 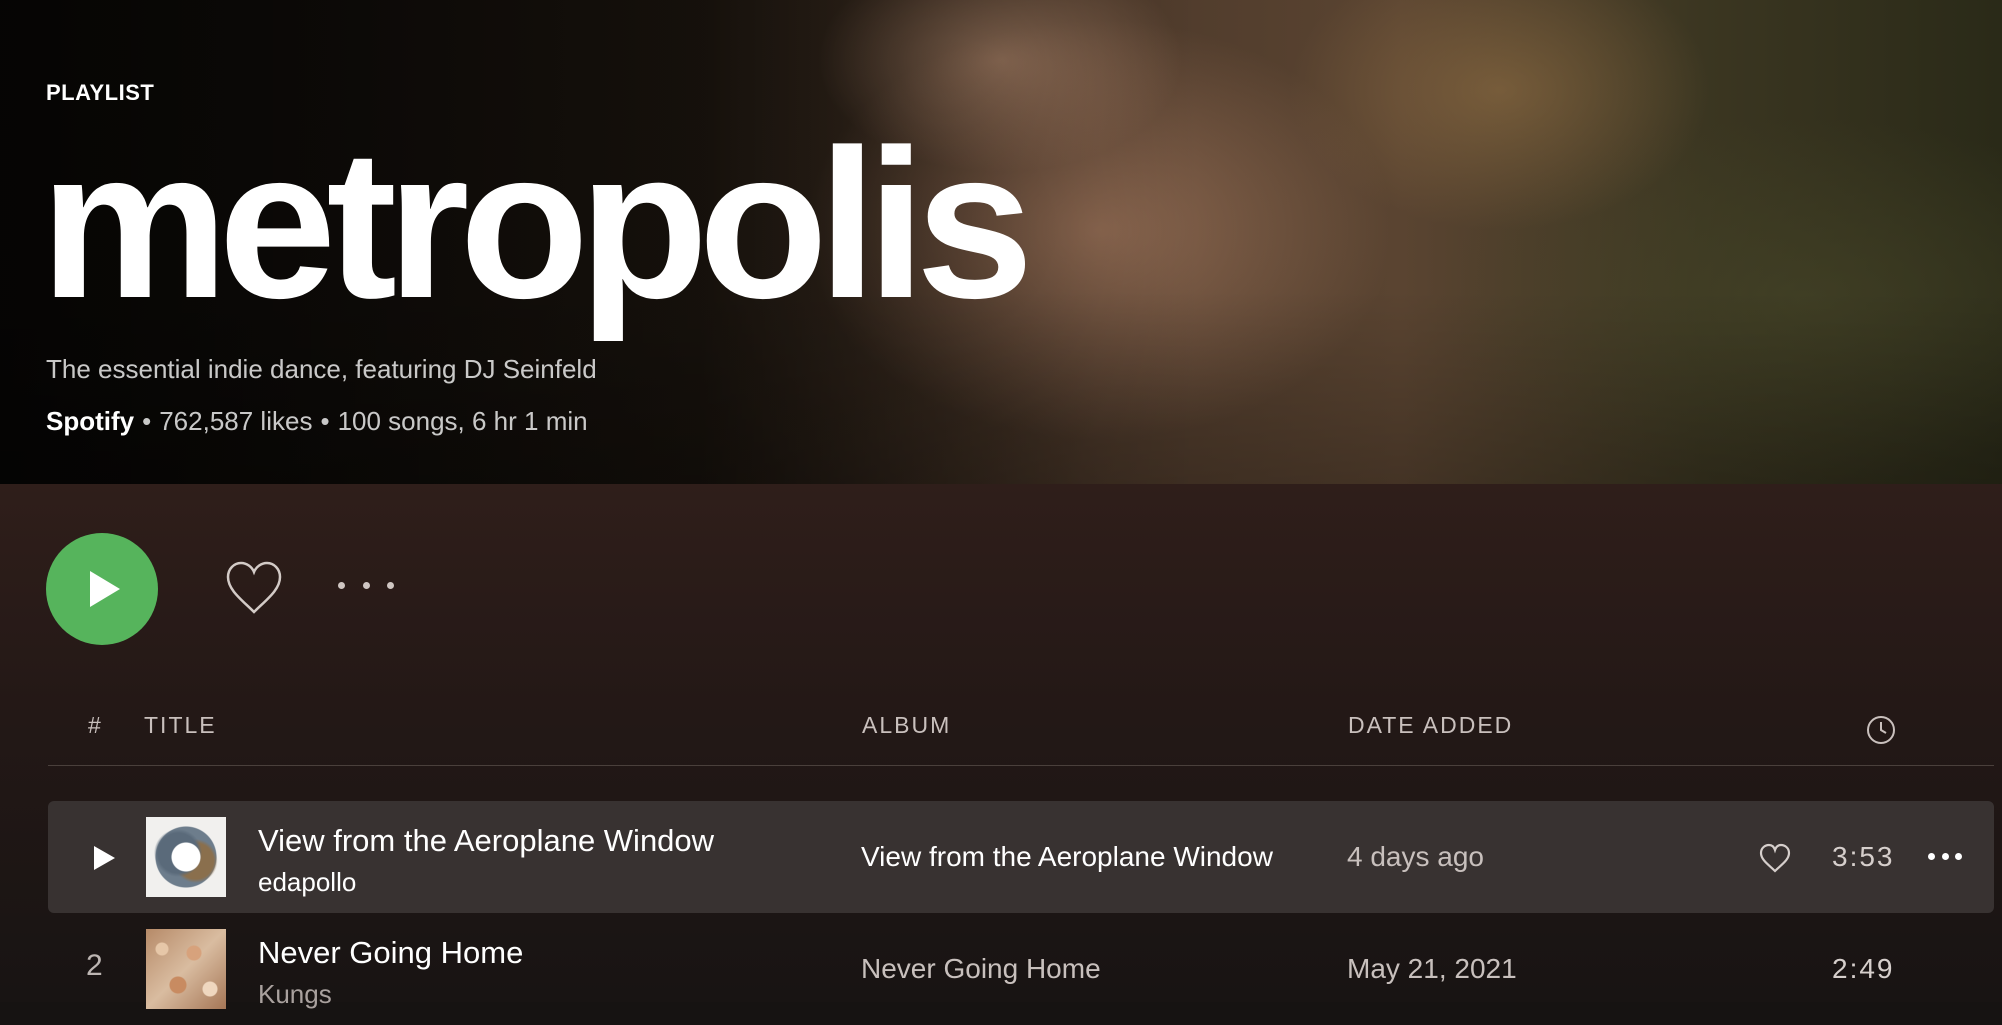 What do you see at coordinates (307, 882) in the screenshot?
I see `track-artist: edapollo` at bounding box center [307, 882].